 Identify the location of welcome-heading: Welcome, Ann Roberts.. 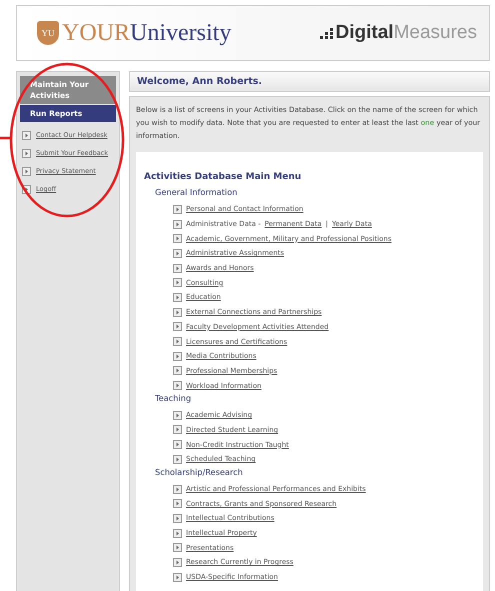
(309, 81).